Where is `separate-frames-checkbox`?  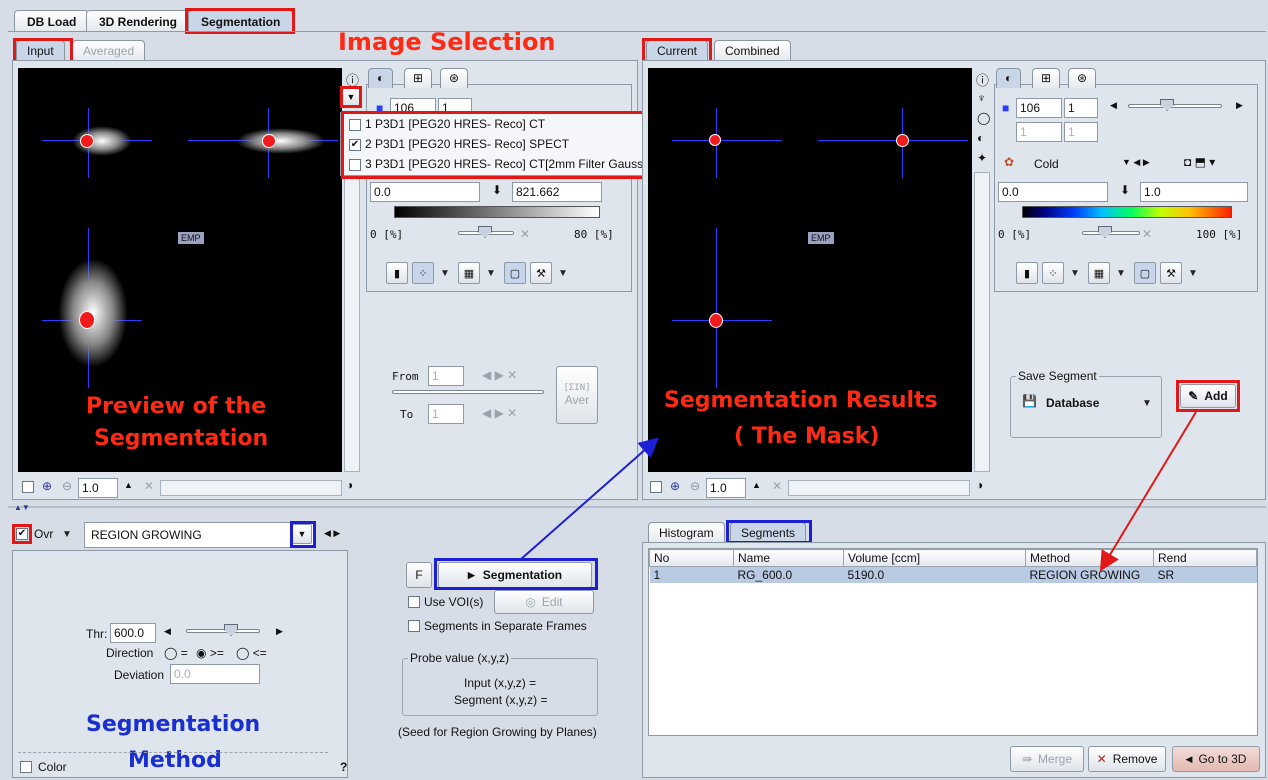 separate-frames-checkbox is located at coordinates (414, 626).